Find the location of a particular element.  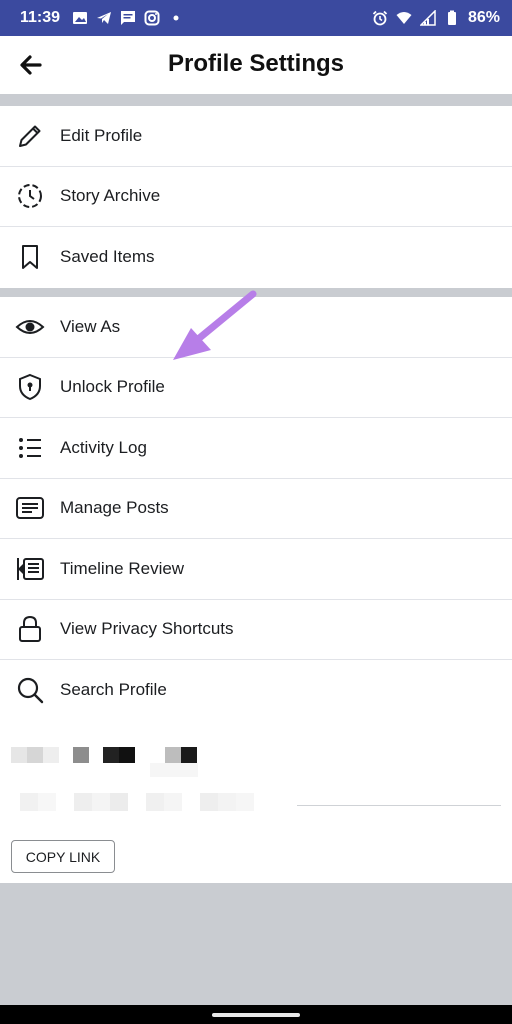

system-navigation-bar is located at coordinates (256, 1014).